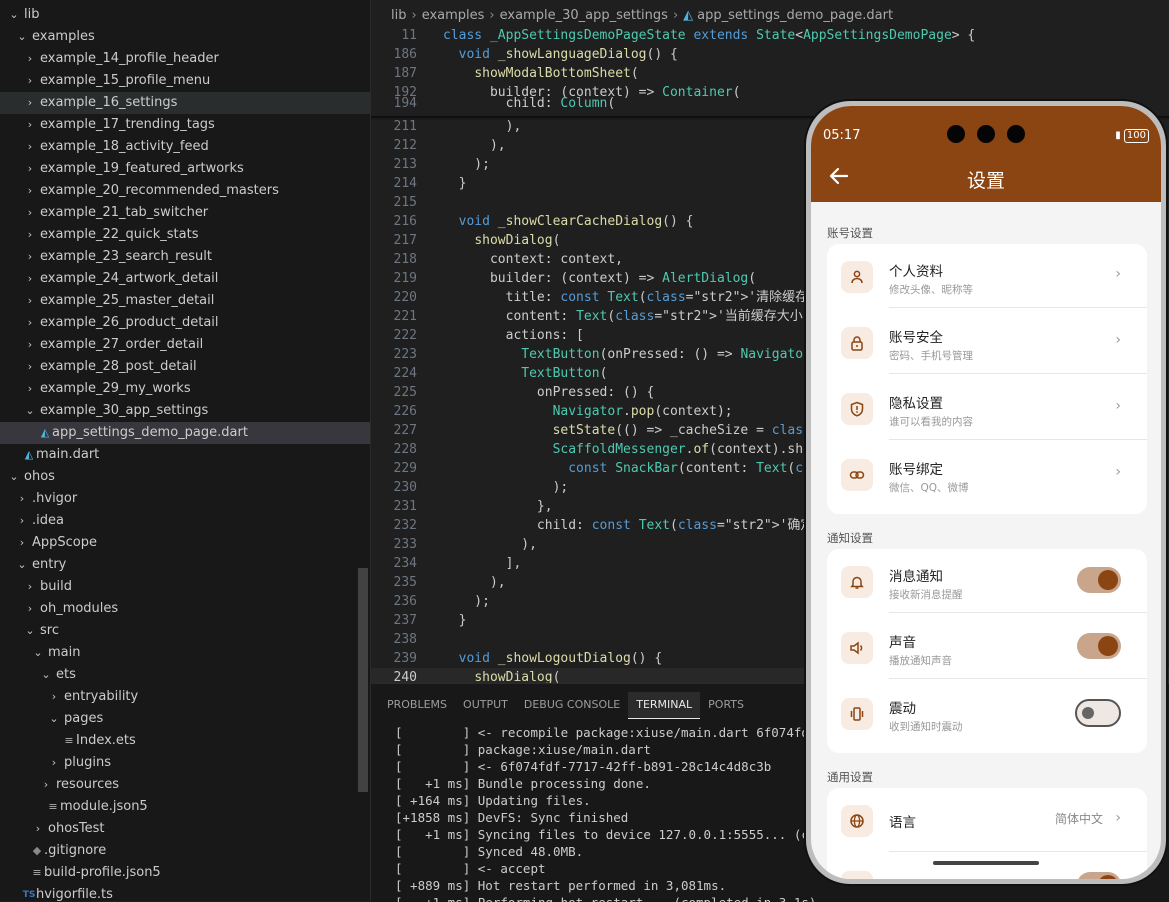  What do you see at coordinates (850, 538) in the screenshot?
I see `section-title: 通知设置` at bounding box center [850, 538].